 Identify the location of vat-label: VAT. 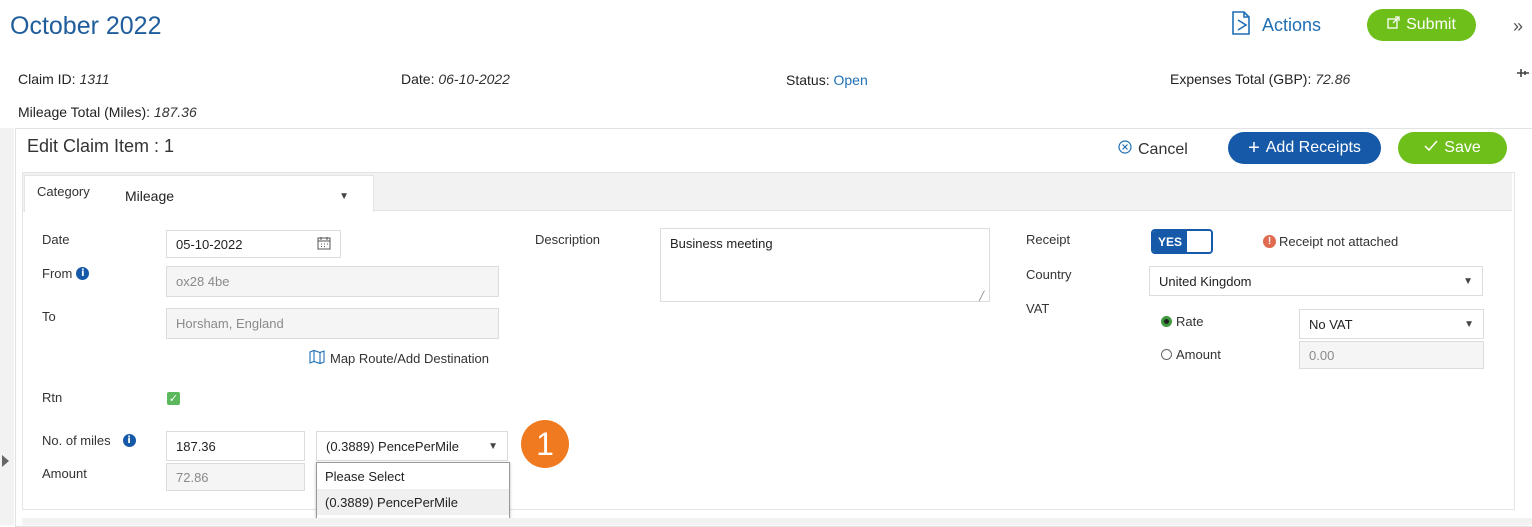
(1038, 308).